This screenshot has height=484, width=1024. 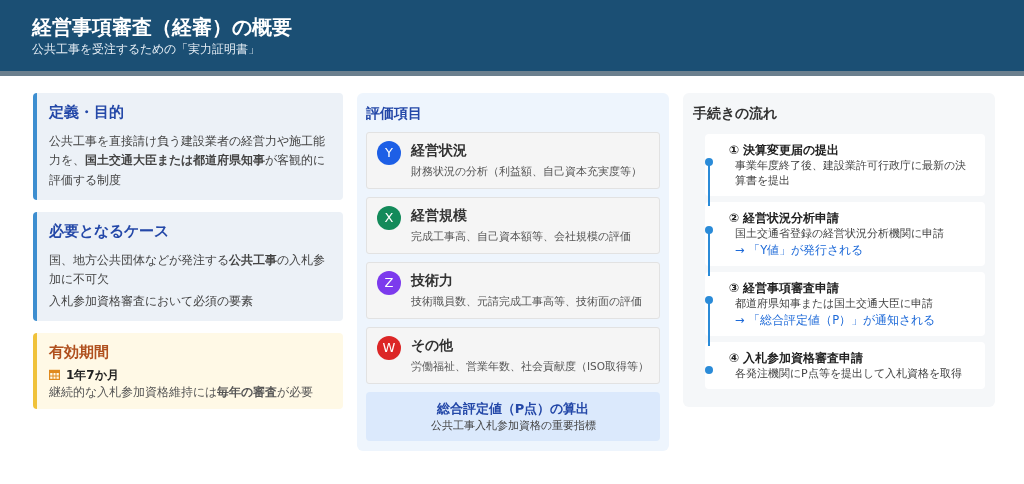 What do you see at coordinates (799, 250) in the screenshot?
I see `step-result: → 「Y値」が発行される` at bounding box center [799, 250].